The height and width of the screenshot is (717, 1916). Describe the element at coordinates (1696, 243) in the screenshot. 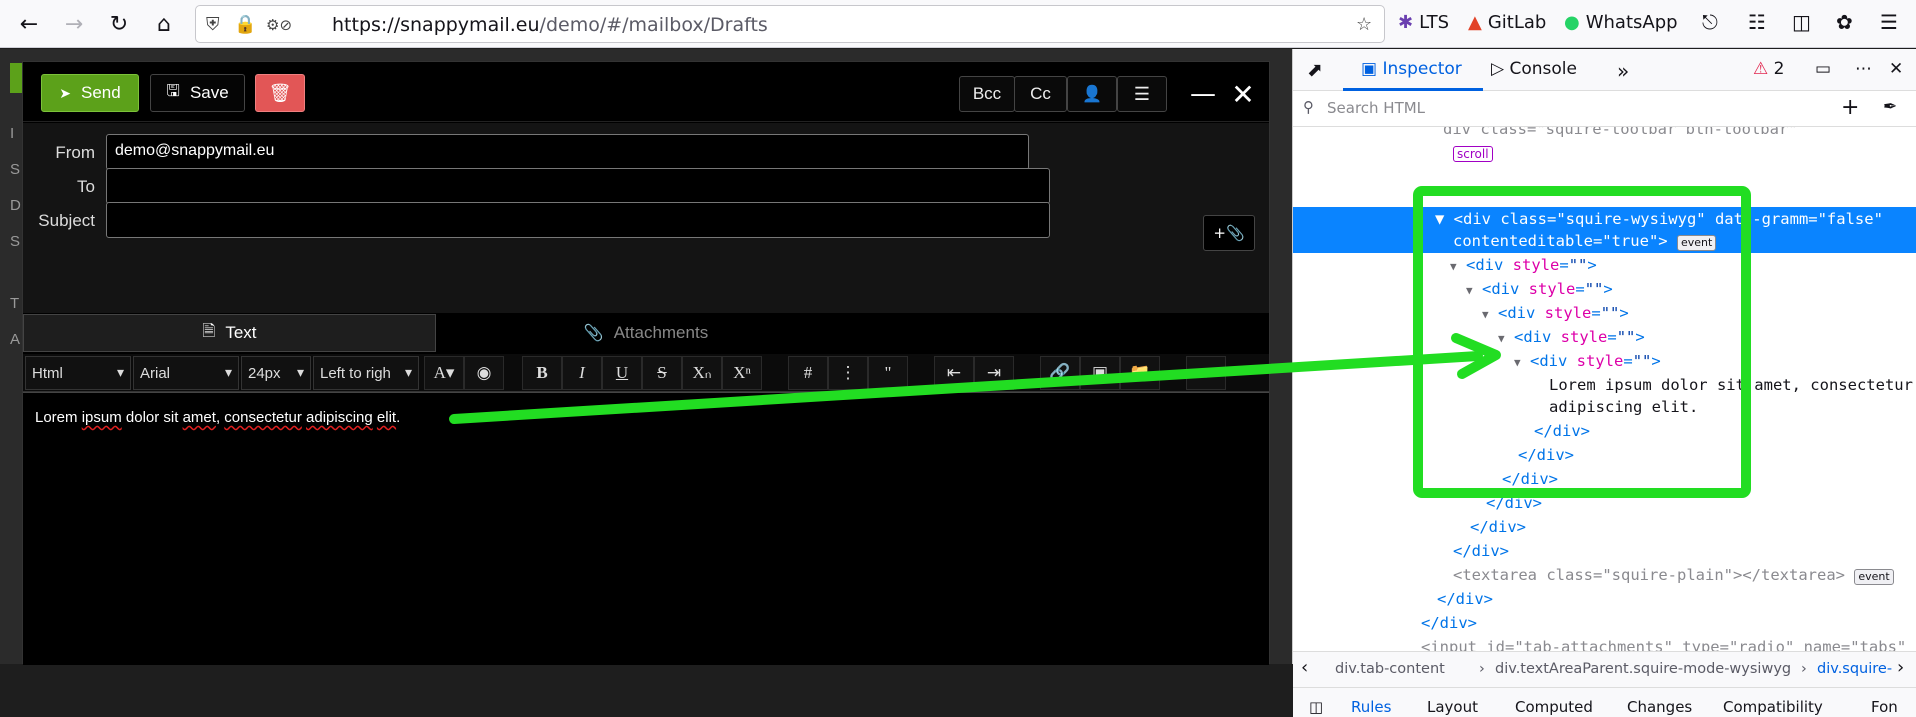

I see `event-badge: event` at that location.